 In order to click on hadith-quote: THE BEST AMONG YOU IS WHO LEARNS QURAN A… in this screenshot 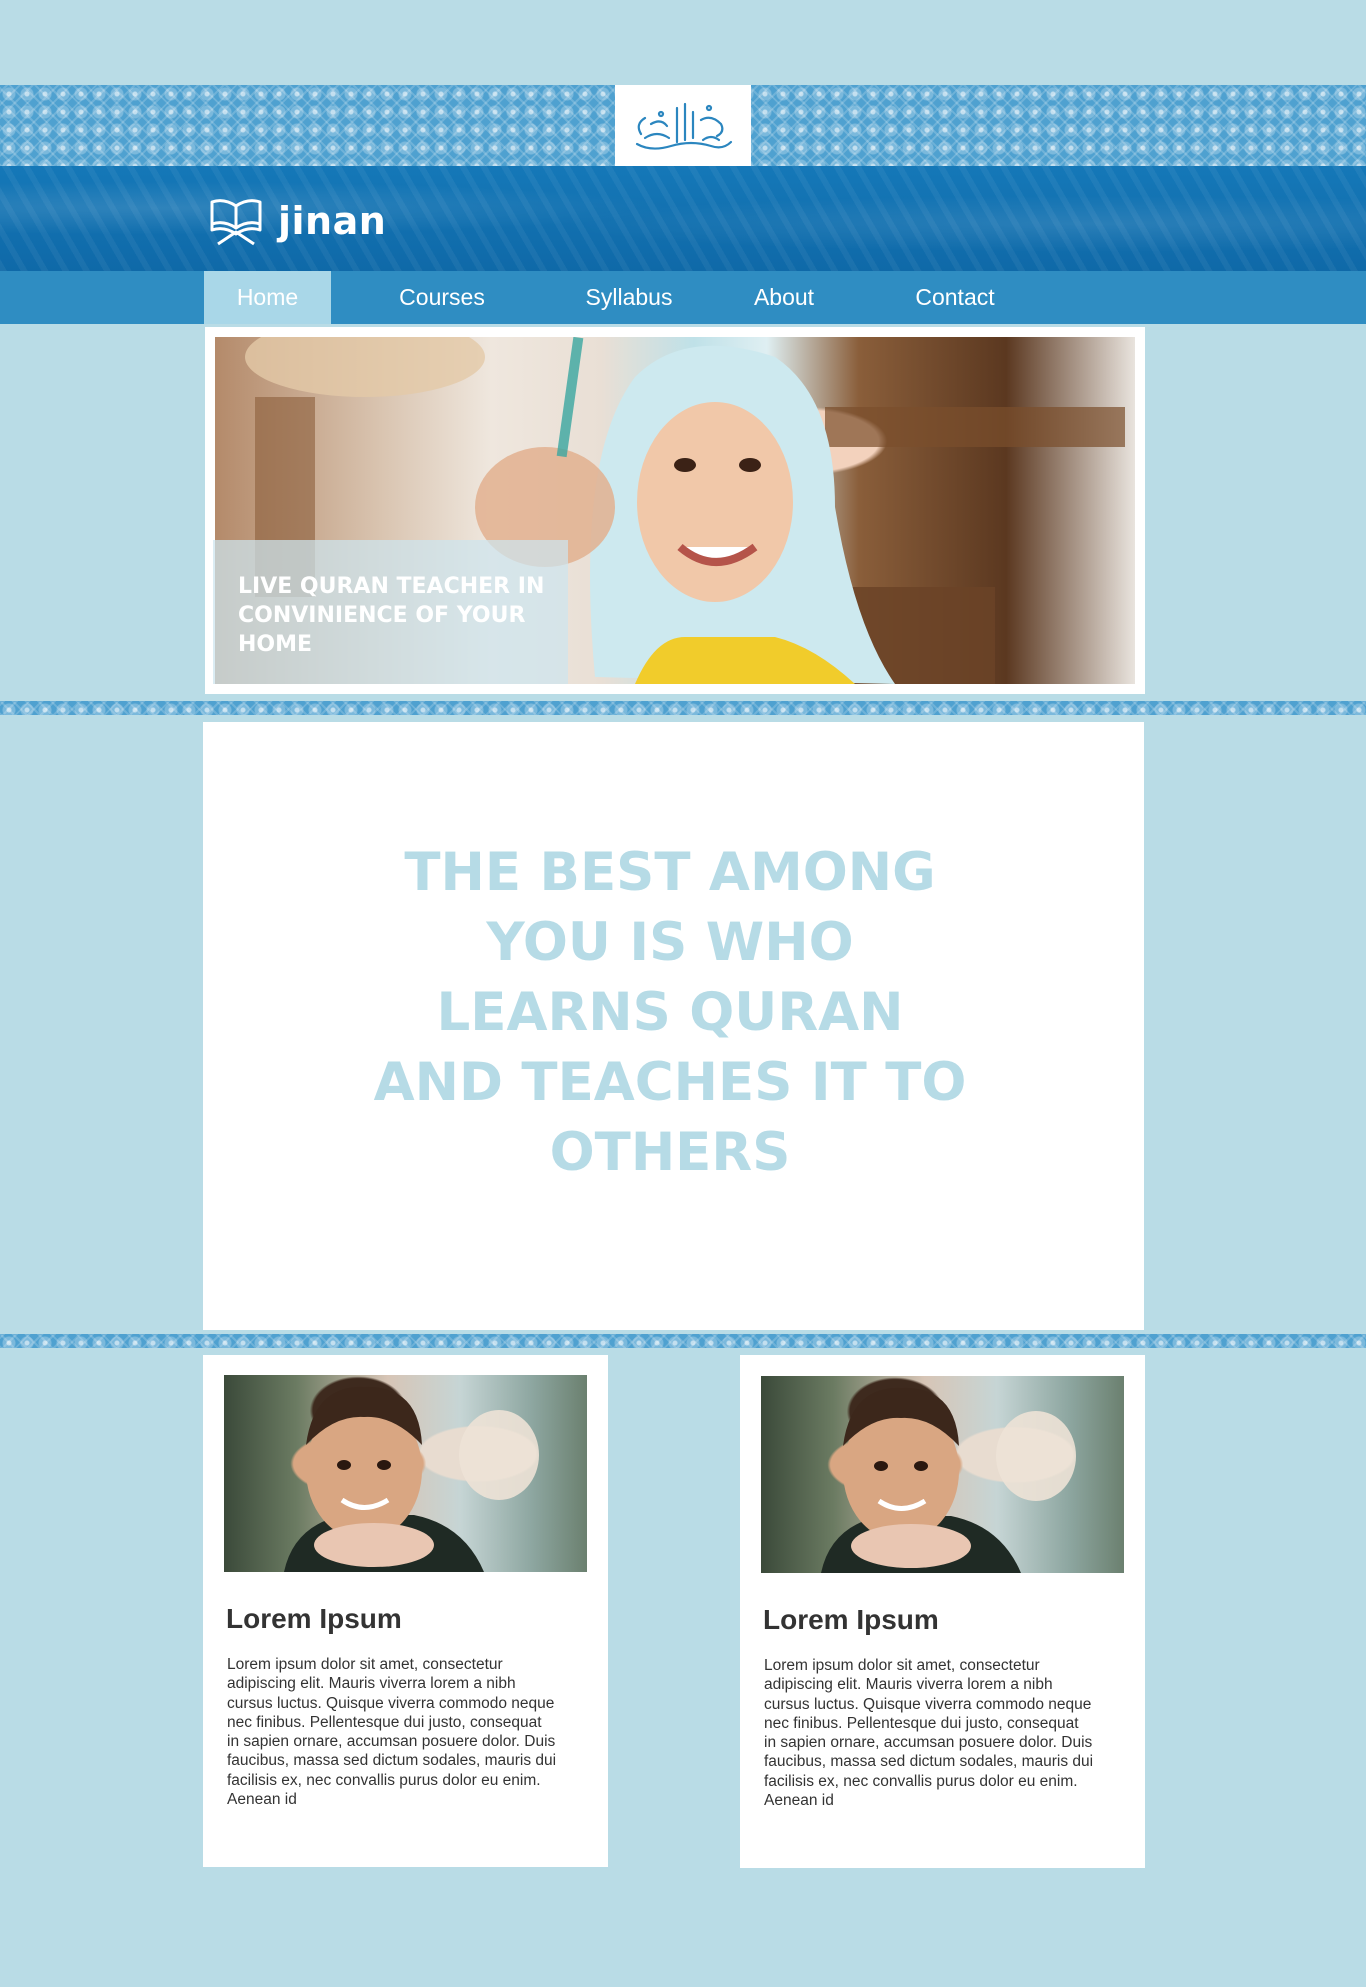, I will do `click(670, 1013)`.